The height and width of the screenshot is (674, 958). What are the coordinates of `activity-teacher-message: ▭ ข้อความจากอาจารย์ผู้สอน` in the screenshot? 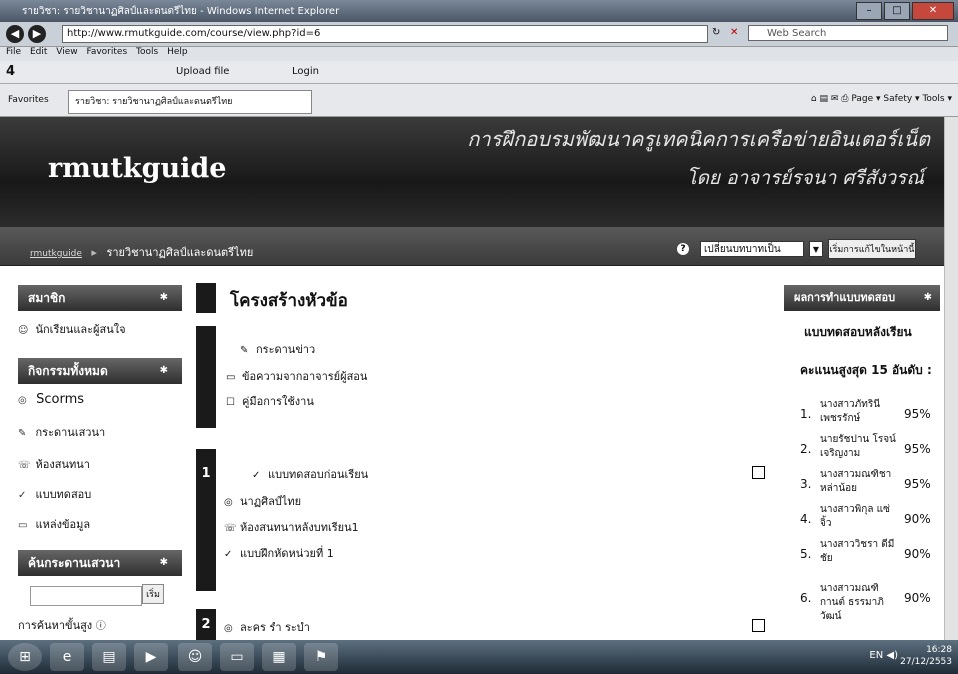 It's located at (296, 376).